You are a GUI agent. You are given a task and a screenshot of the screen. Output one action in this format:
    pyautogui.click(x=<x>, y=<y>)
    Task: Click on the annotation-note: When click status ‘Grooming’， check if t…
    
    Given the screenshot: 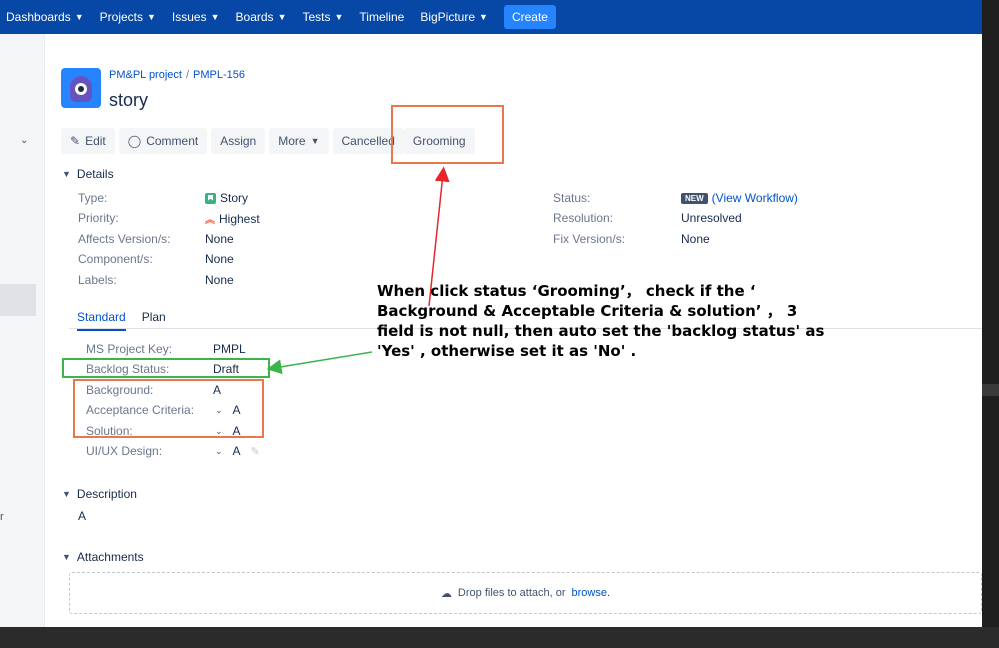 What is the action you would take?
    pyautogui.click(x=637, y=321)
    